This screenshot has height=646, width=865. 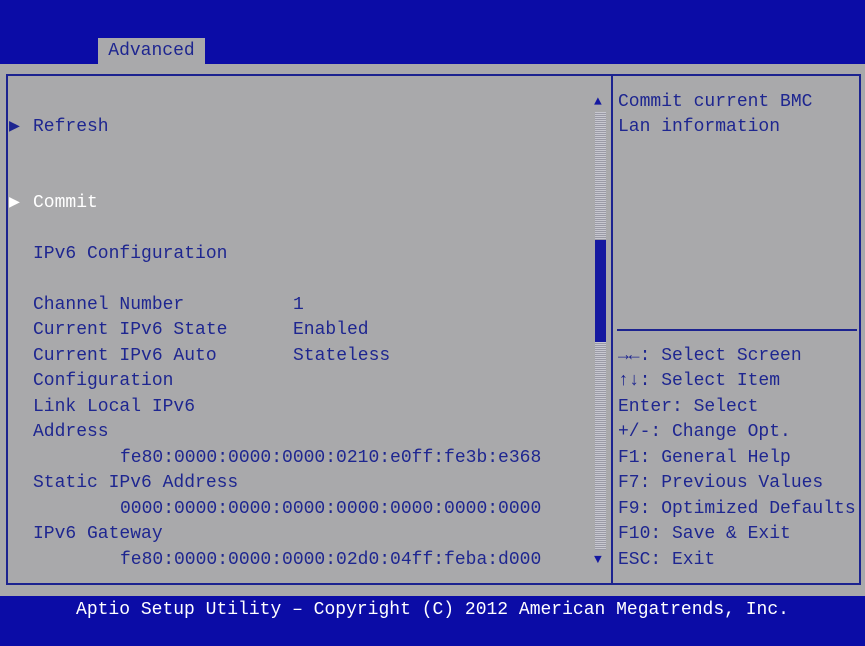 What do you see at coordinates (331, 509) in the screenshot?
I see `static-address-value: 0000:0000:0000:0000:0000:0000:0000:0000` at bounding box center [331, 509].